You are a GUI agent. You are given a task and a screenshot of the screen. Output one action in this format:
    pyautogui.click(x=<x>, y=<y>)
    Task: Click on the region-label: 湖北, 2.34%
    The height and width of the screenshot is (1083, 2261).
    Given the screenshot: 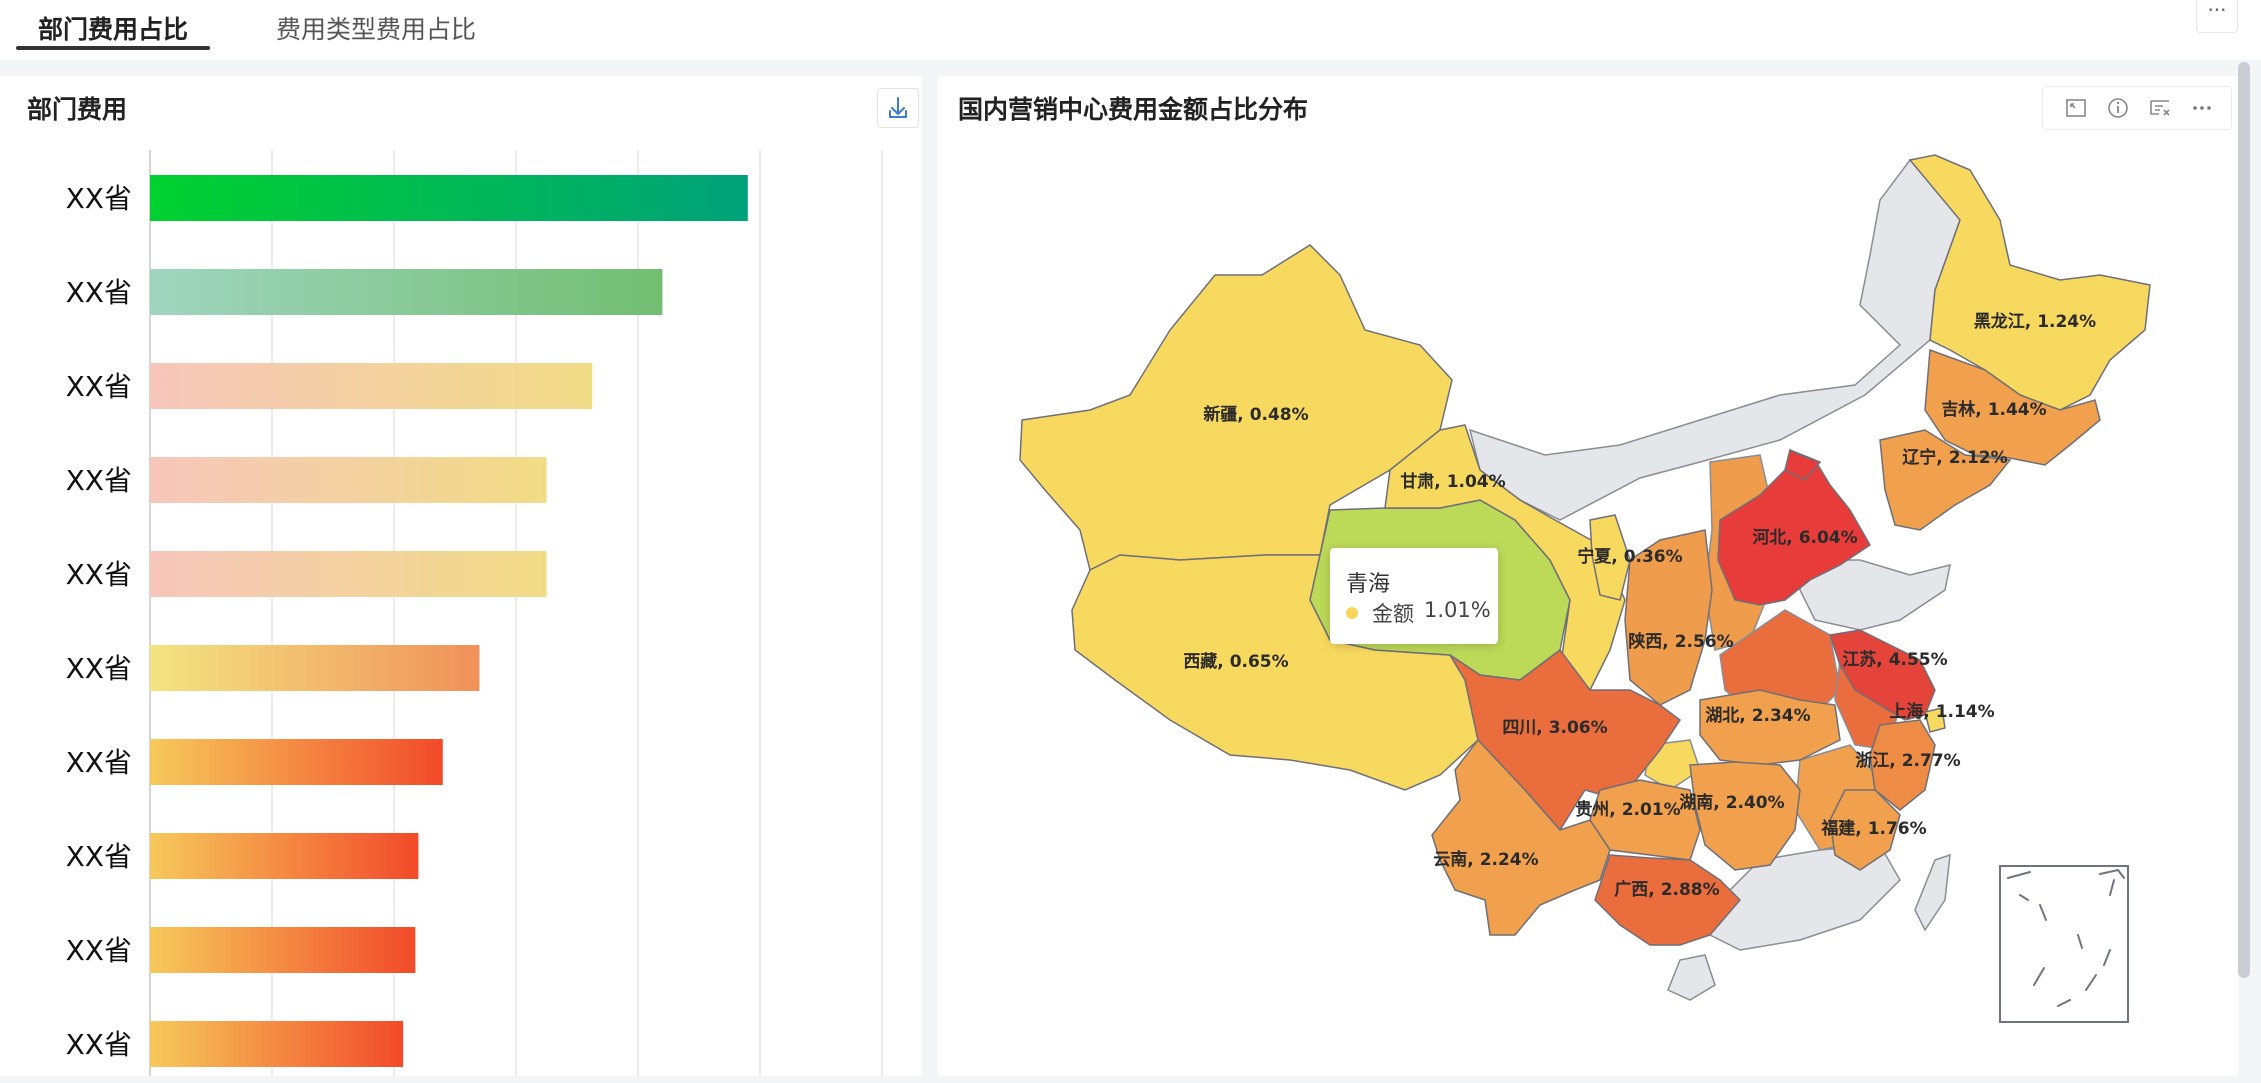 What is the action you would take?
    pyautogui.click(x=1757, y=716)
    